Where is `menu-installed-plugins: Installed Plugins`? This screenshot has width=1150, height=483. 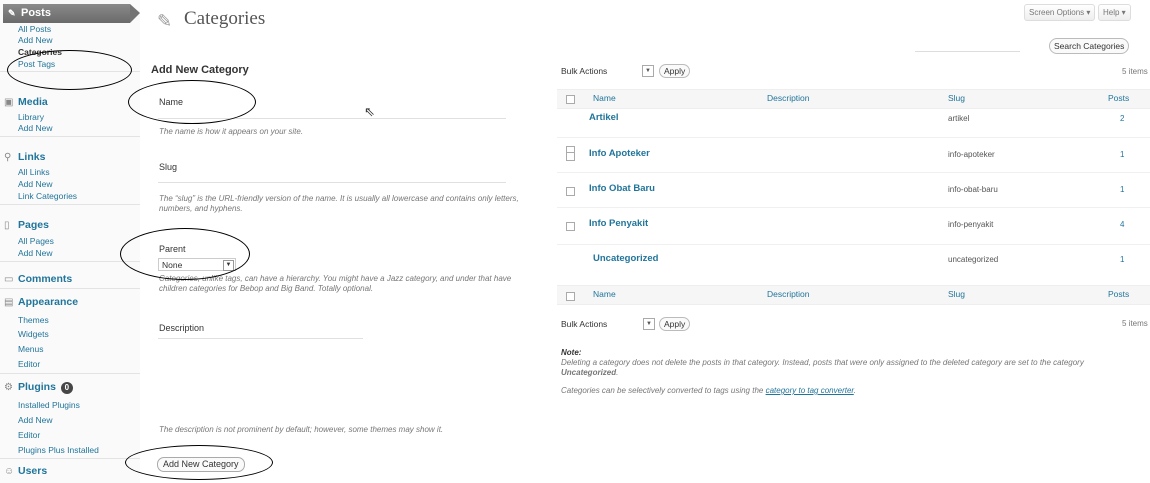 menu-installed-plugins: Installed Plugins is located at coordinates (49, 405).